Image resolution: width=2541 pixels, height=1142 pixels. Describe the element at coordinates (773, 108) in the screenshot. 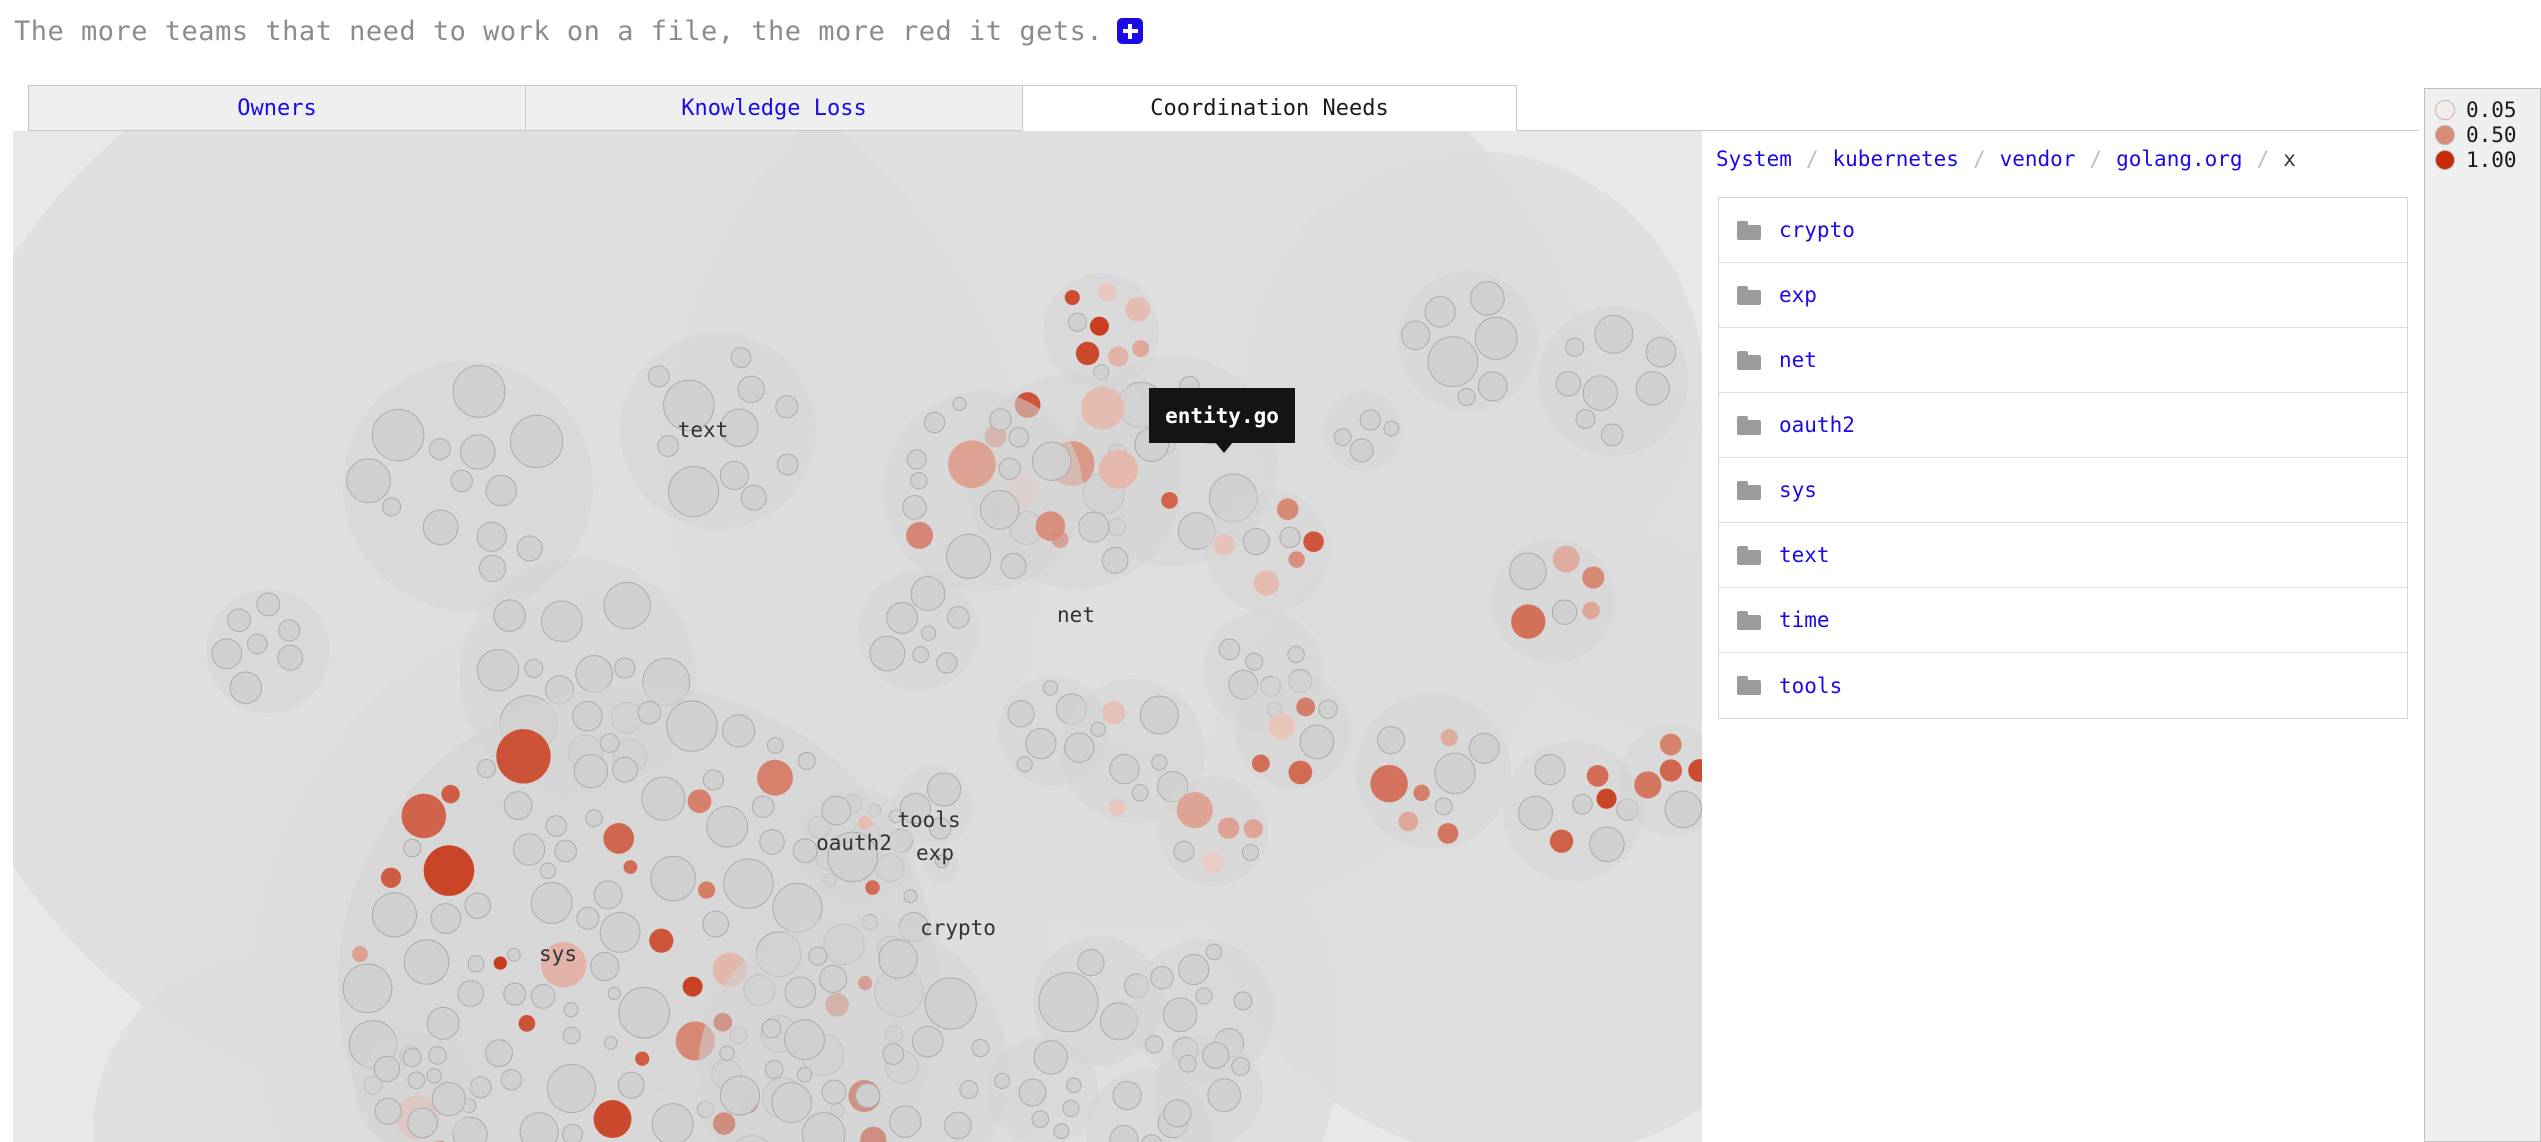

I see `tab-knowledge-loss: Knowledge Loss` at that location.